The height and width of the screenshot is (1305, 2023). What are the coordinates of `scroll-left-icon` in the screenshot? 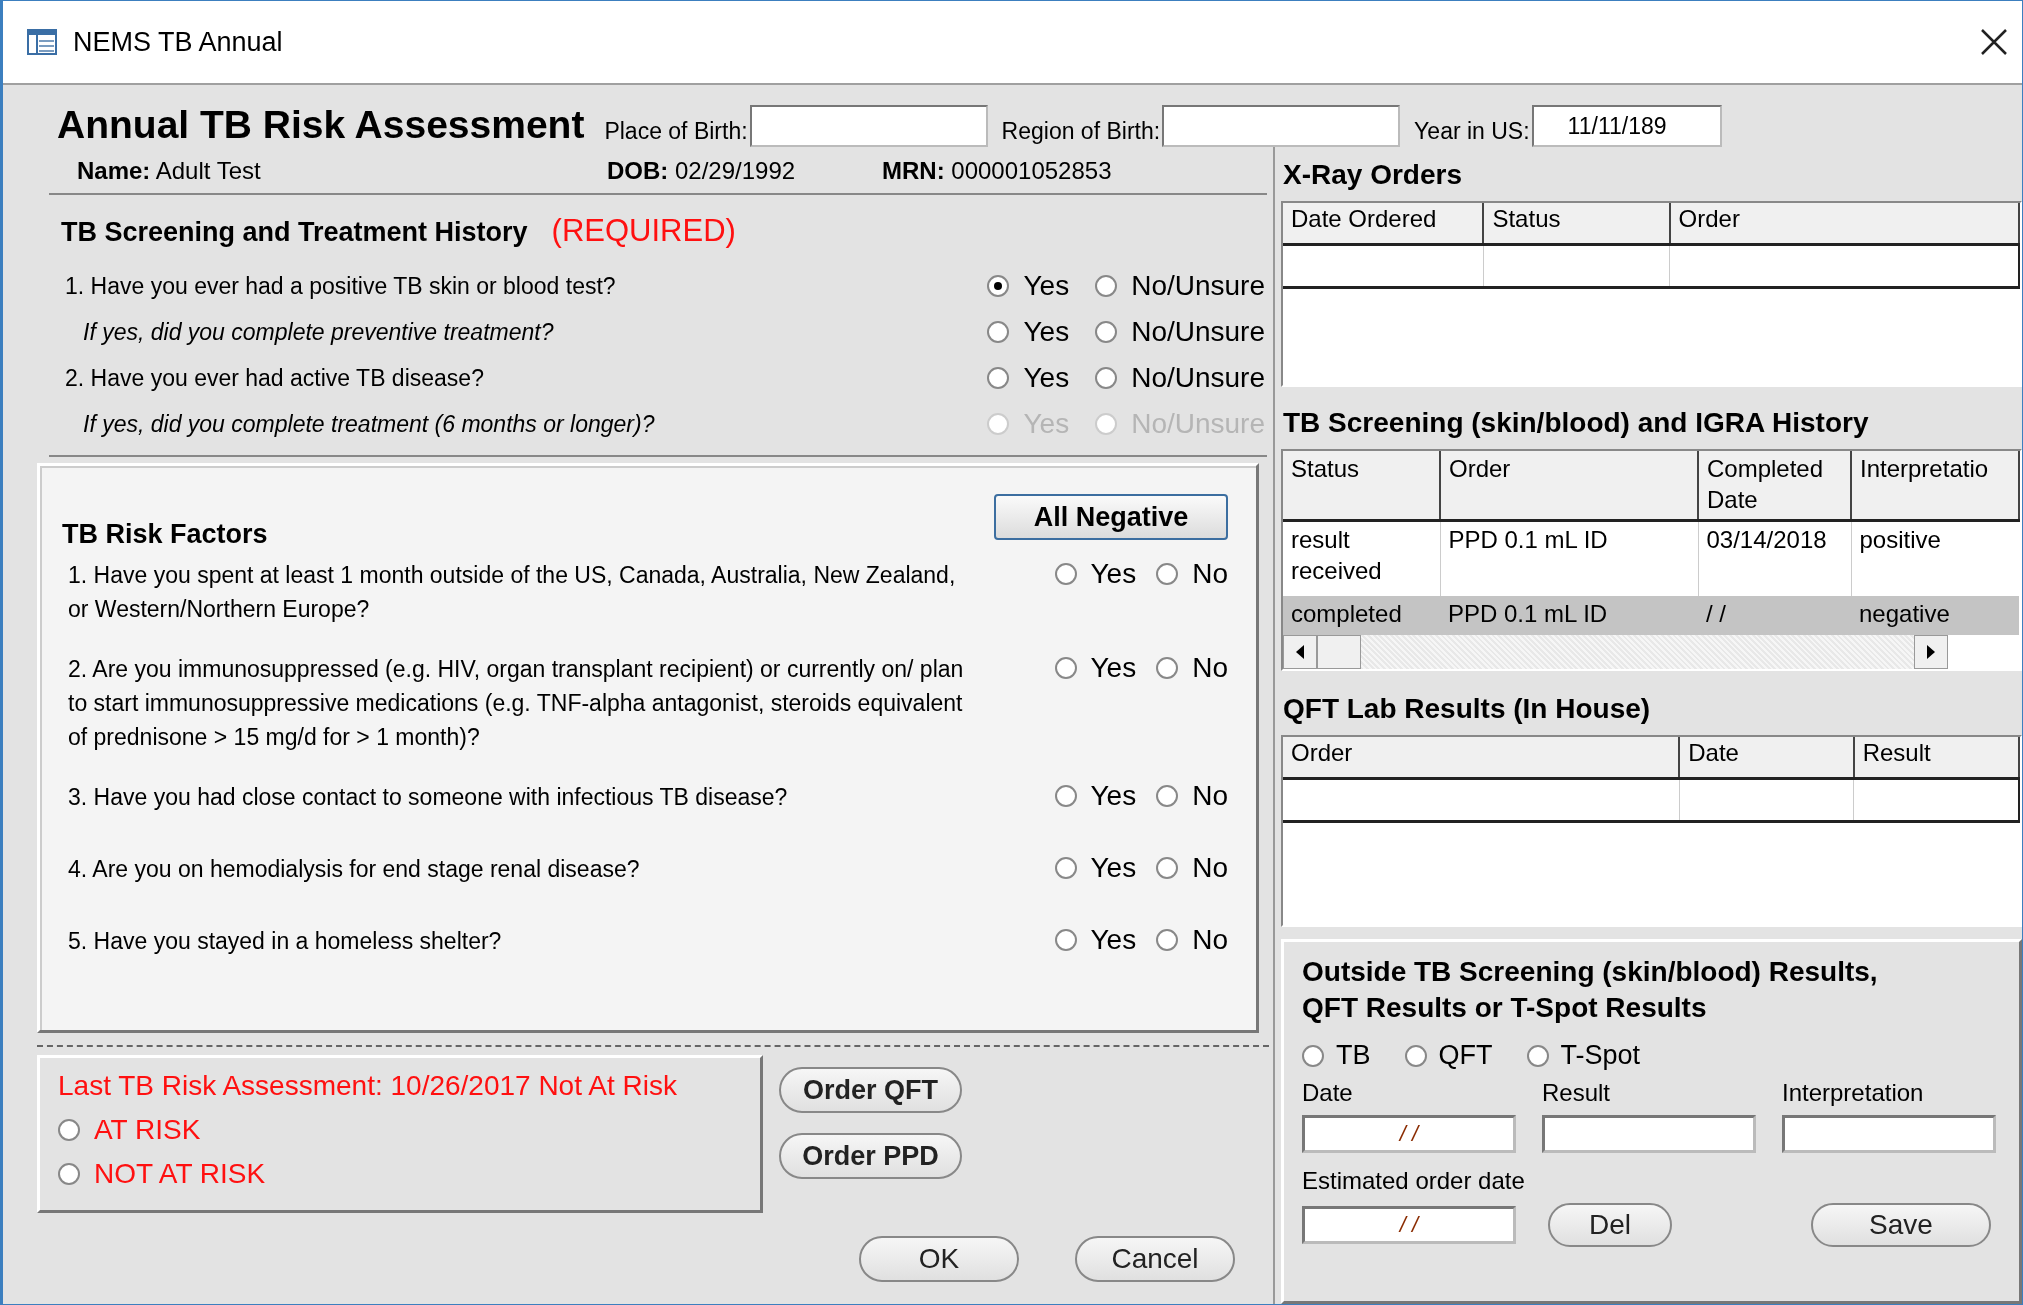 It's located at (1300, 652).